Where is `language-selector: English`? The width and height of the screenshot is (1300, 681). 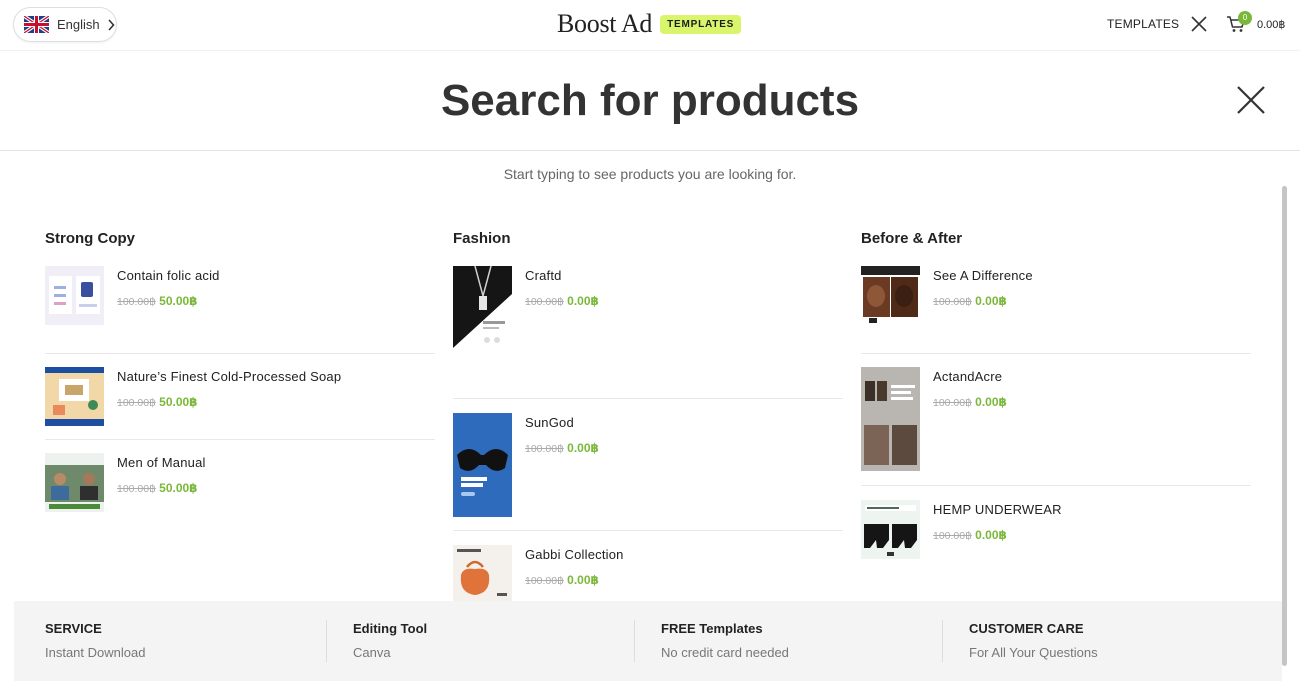
language-selector: English is located at coordinates (65, 24).